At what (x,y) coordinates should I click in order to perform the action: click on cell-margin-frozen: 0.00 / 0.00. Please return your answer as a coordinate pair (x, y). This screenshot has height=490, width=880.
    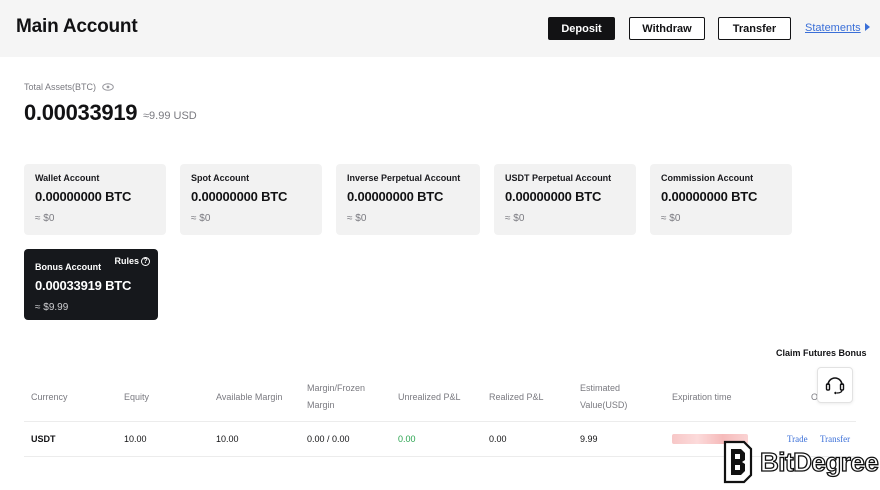
    Looking at the image, I should click on (328, 439).